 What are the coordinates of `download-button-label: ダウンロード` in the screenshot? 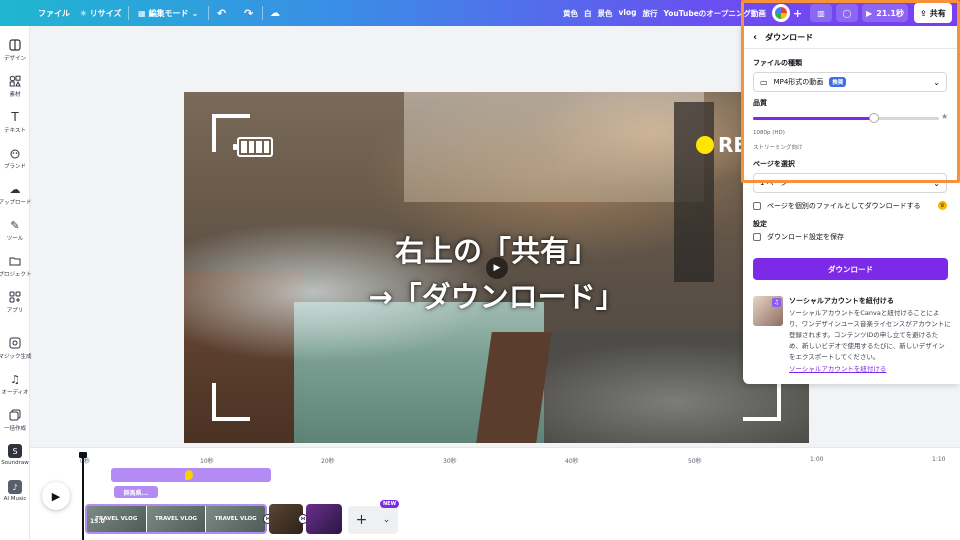 It's located at (850, 269).